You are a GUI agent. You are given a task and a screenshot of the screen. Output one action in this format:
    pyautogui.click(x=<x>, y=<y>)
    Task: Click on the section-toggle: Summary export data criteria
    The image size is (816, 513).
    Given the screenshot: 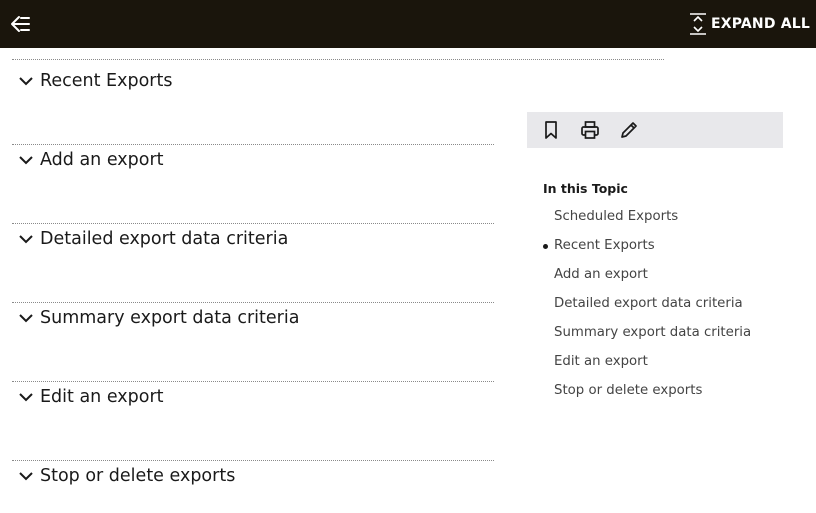 What is the action you would take?
    pyautogui.click(x=155, y=318)
    